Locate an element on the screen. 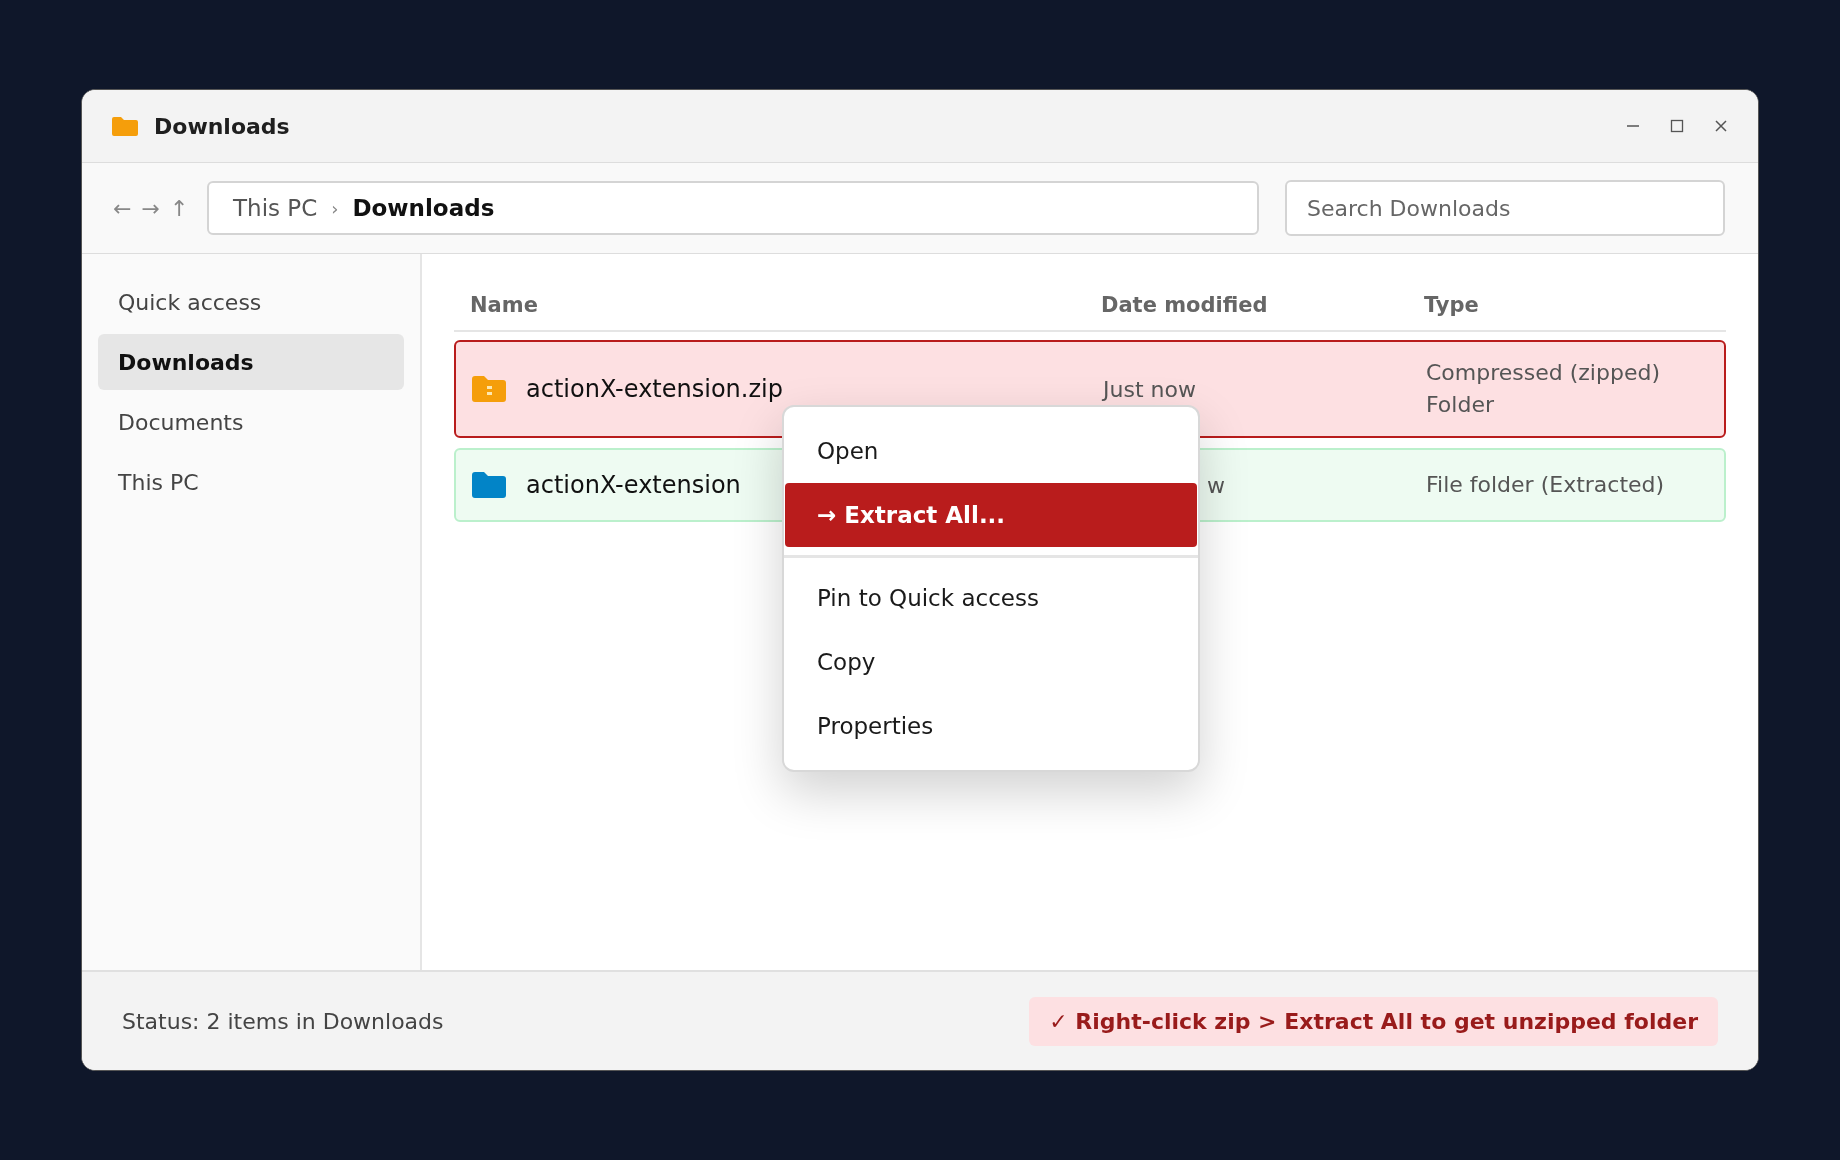 The image size is (1840, 1160). file-name: actionX-extension.zip is located at coordinates (654, 389).